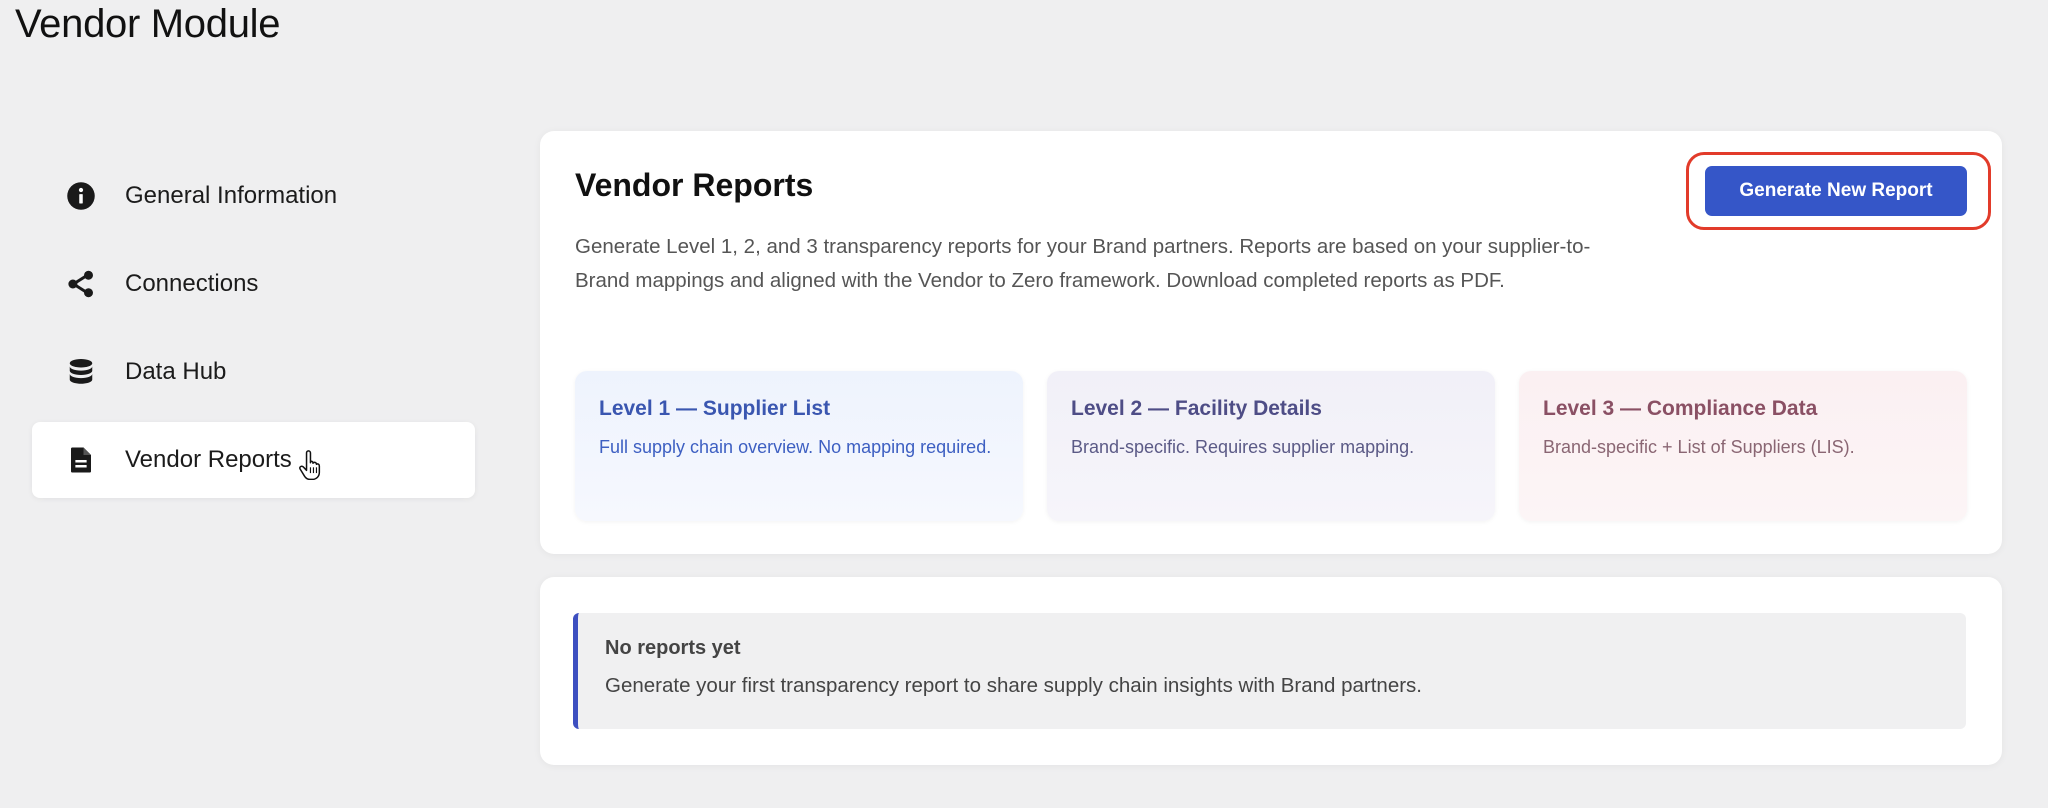 The image size is (2048, 808). What do you see at coordinates (231, 195) in the screenshot?
I see `sidebar-item-label: General Information` at bounding box center [231, 195].